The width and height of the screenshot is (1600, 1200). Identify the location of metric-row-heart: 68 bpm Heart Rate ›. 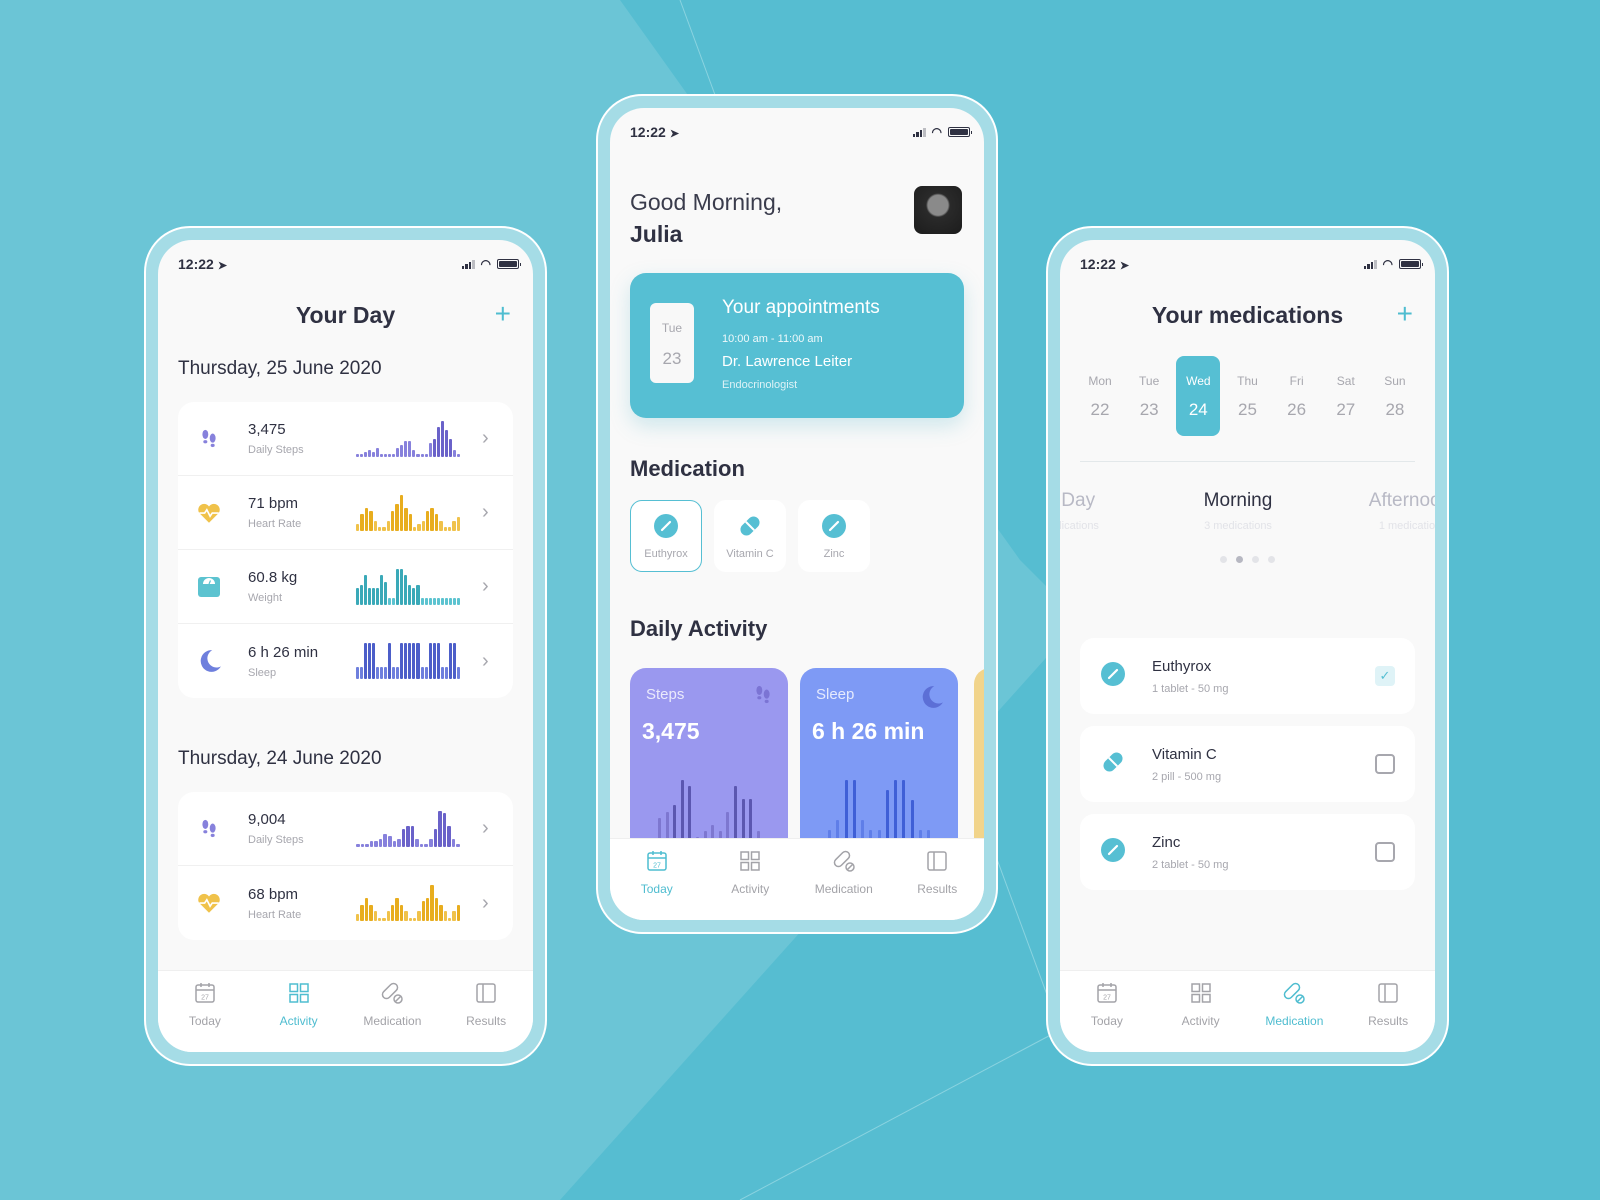
(345, 903).